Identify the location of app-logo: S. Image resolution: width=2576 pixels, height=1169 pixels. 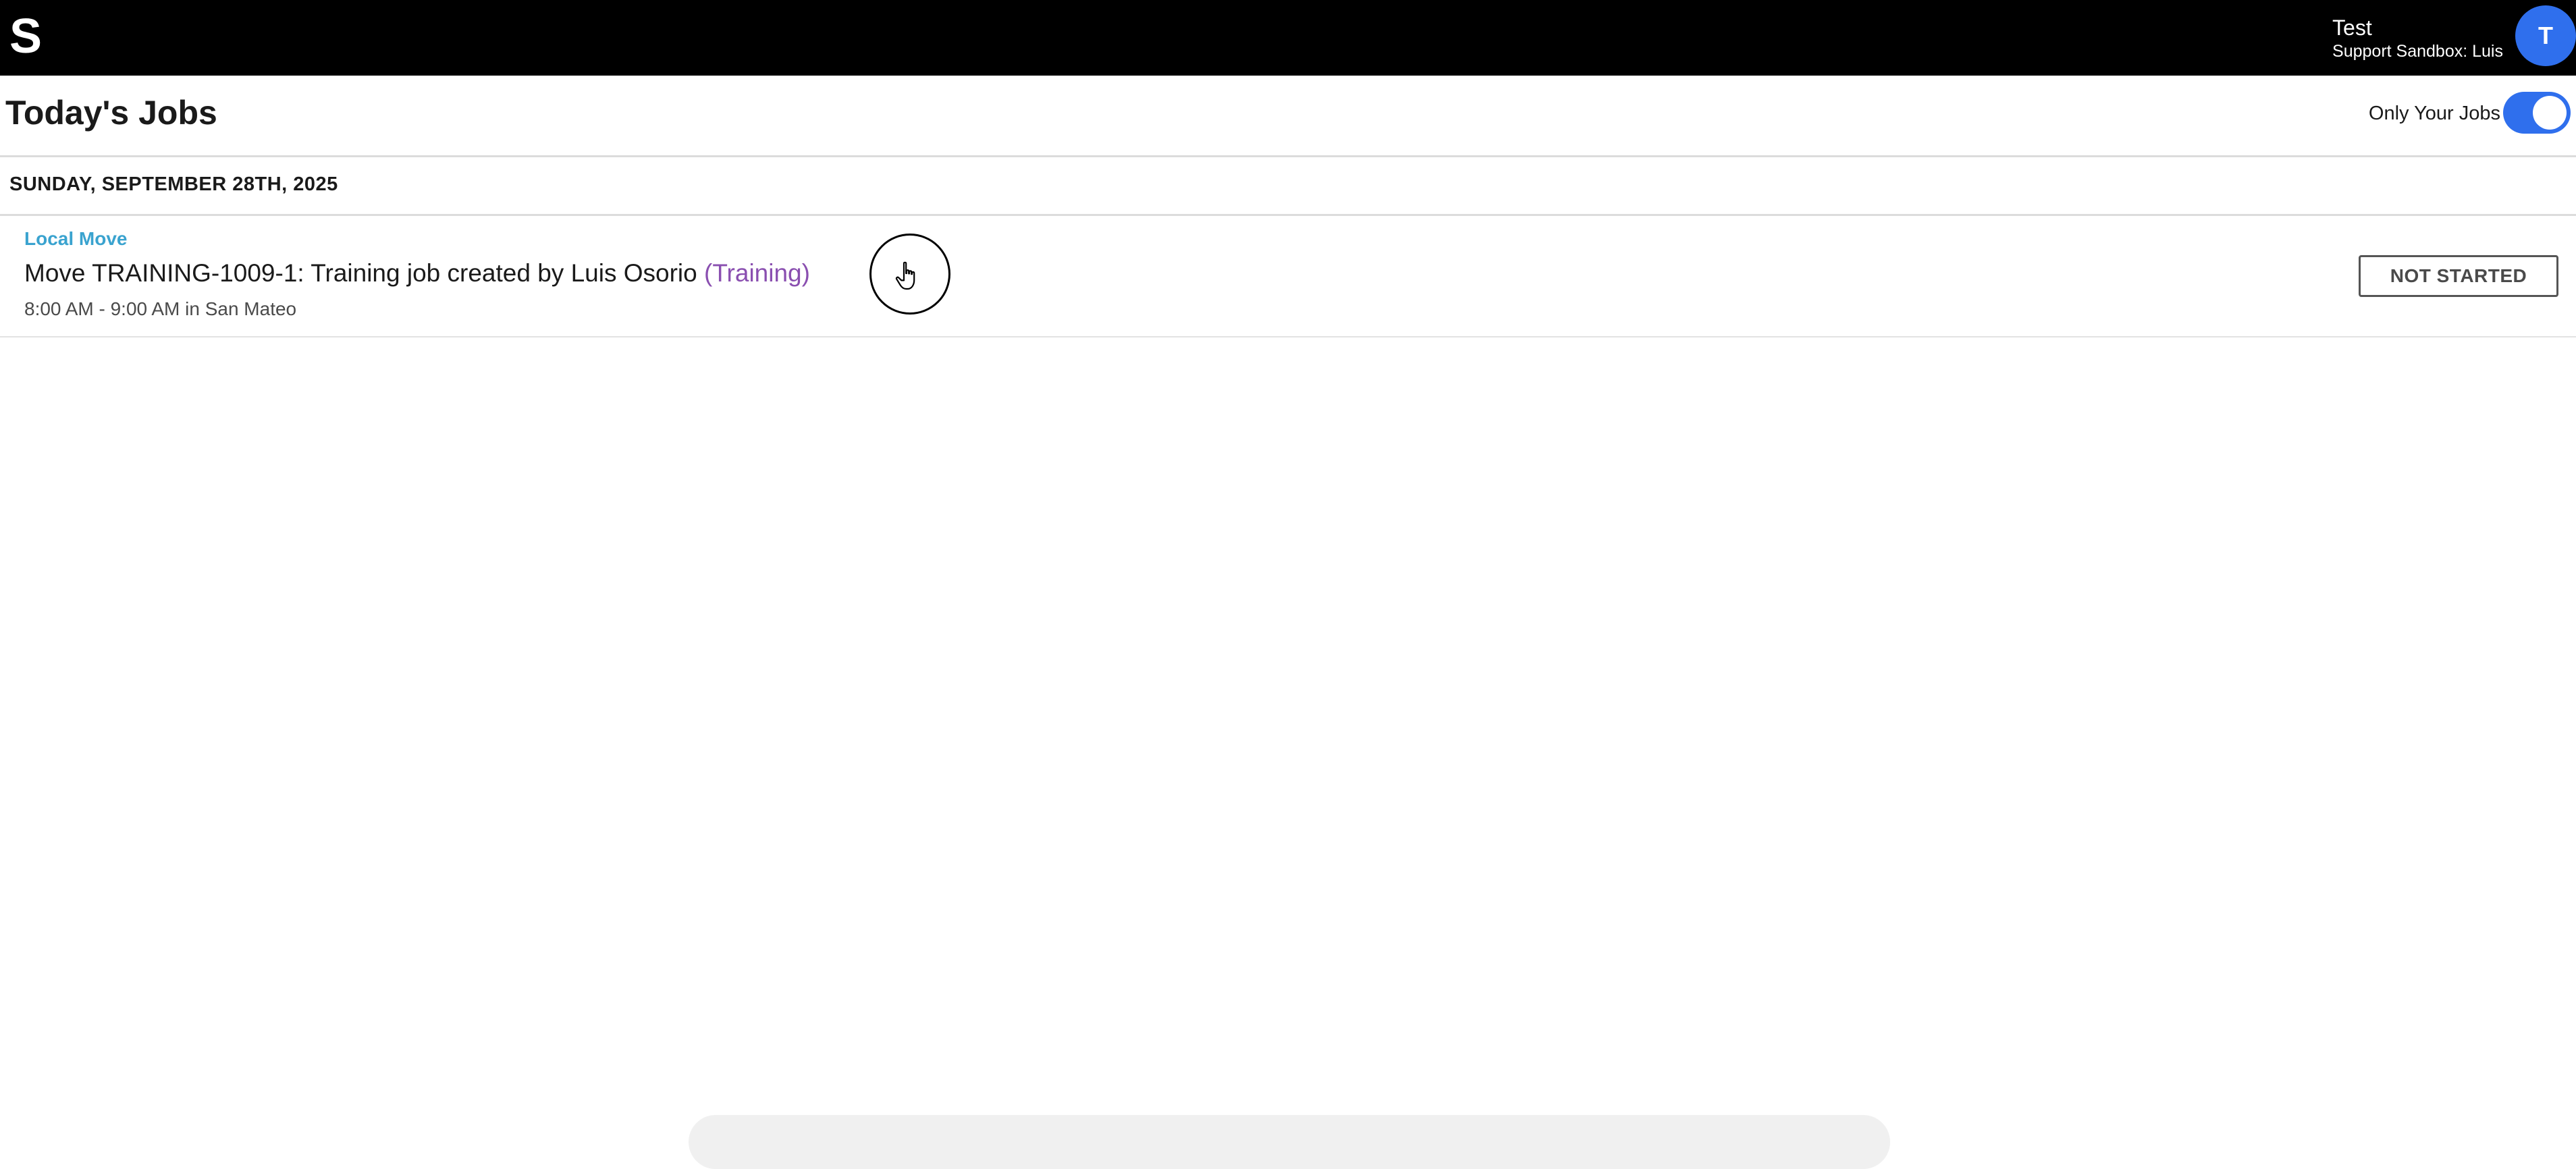
(25, 36).